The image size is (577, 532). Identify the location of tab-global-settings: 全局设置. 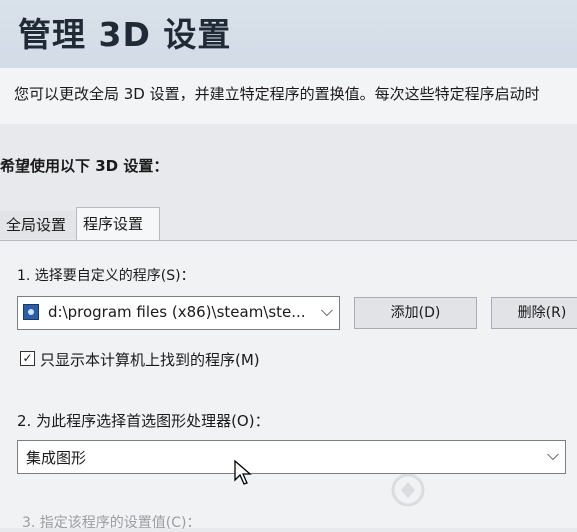
(39, 225).